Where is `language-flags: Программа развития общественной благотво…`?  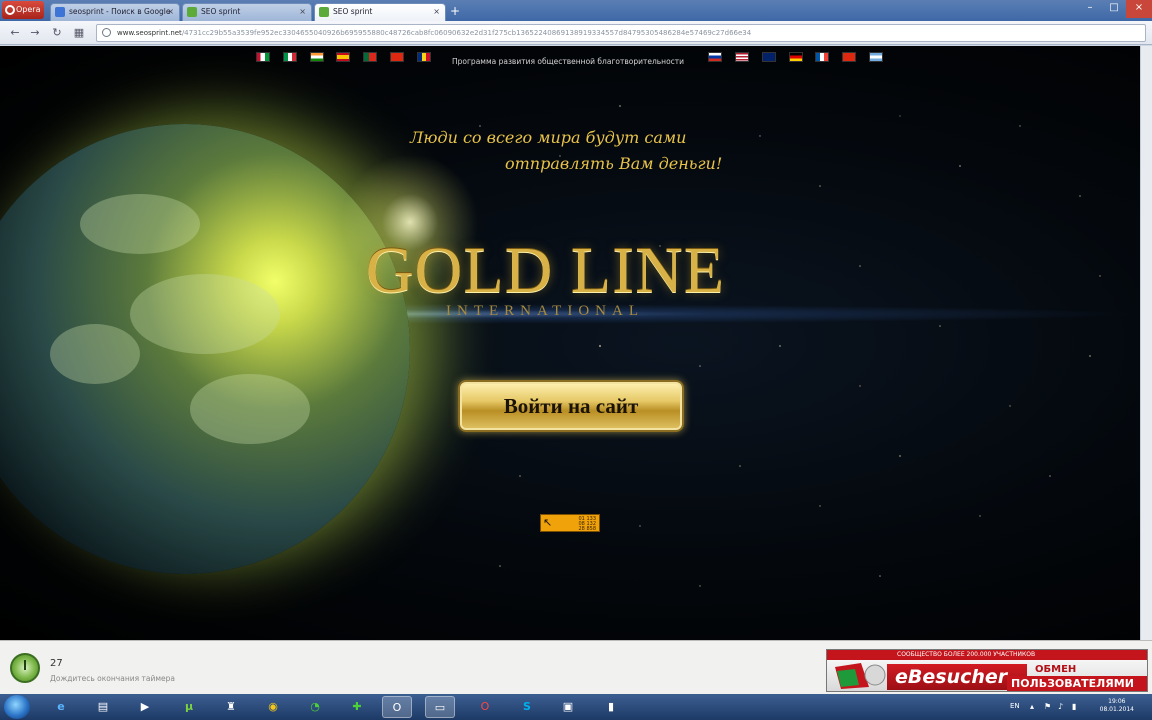 language-flags: Программа развития общественной благотво… is located at coordinates (570, 59).